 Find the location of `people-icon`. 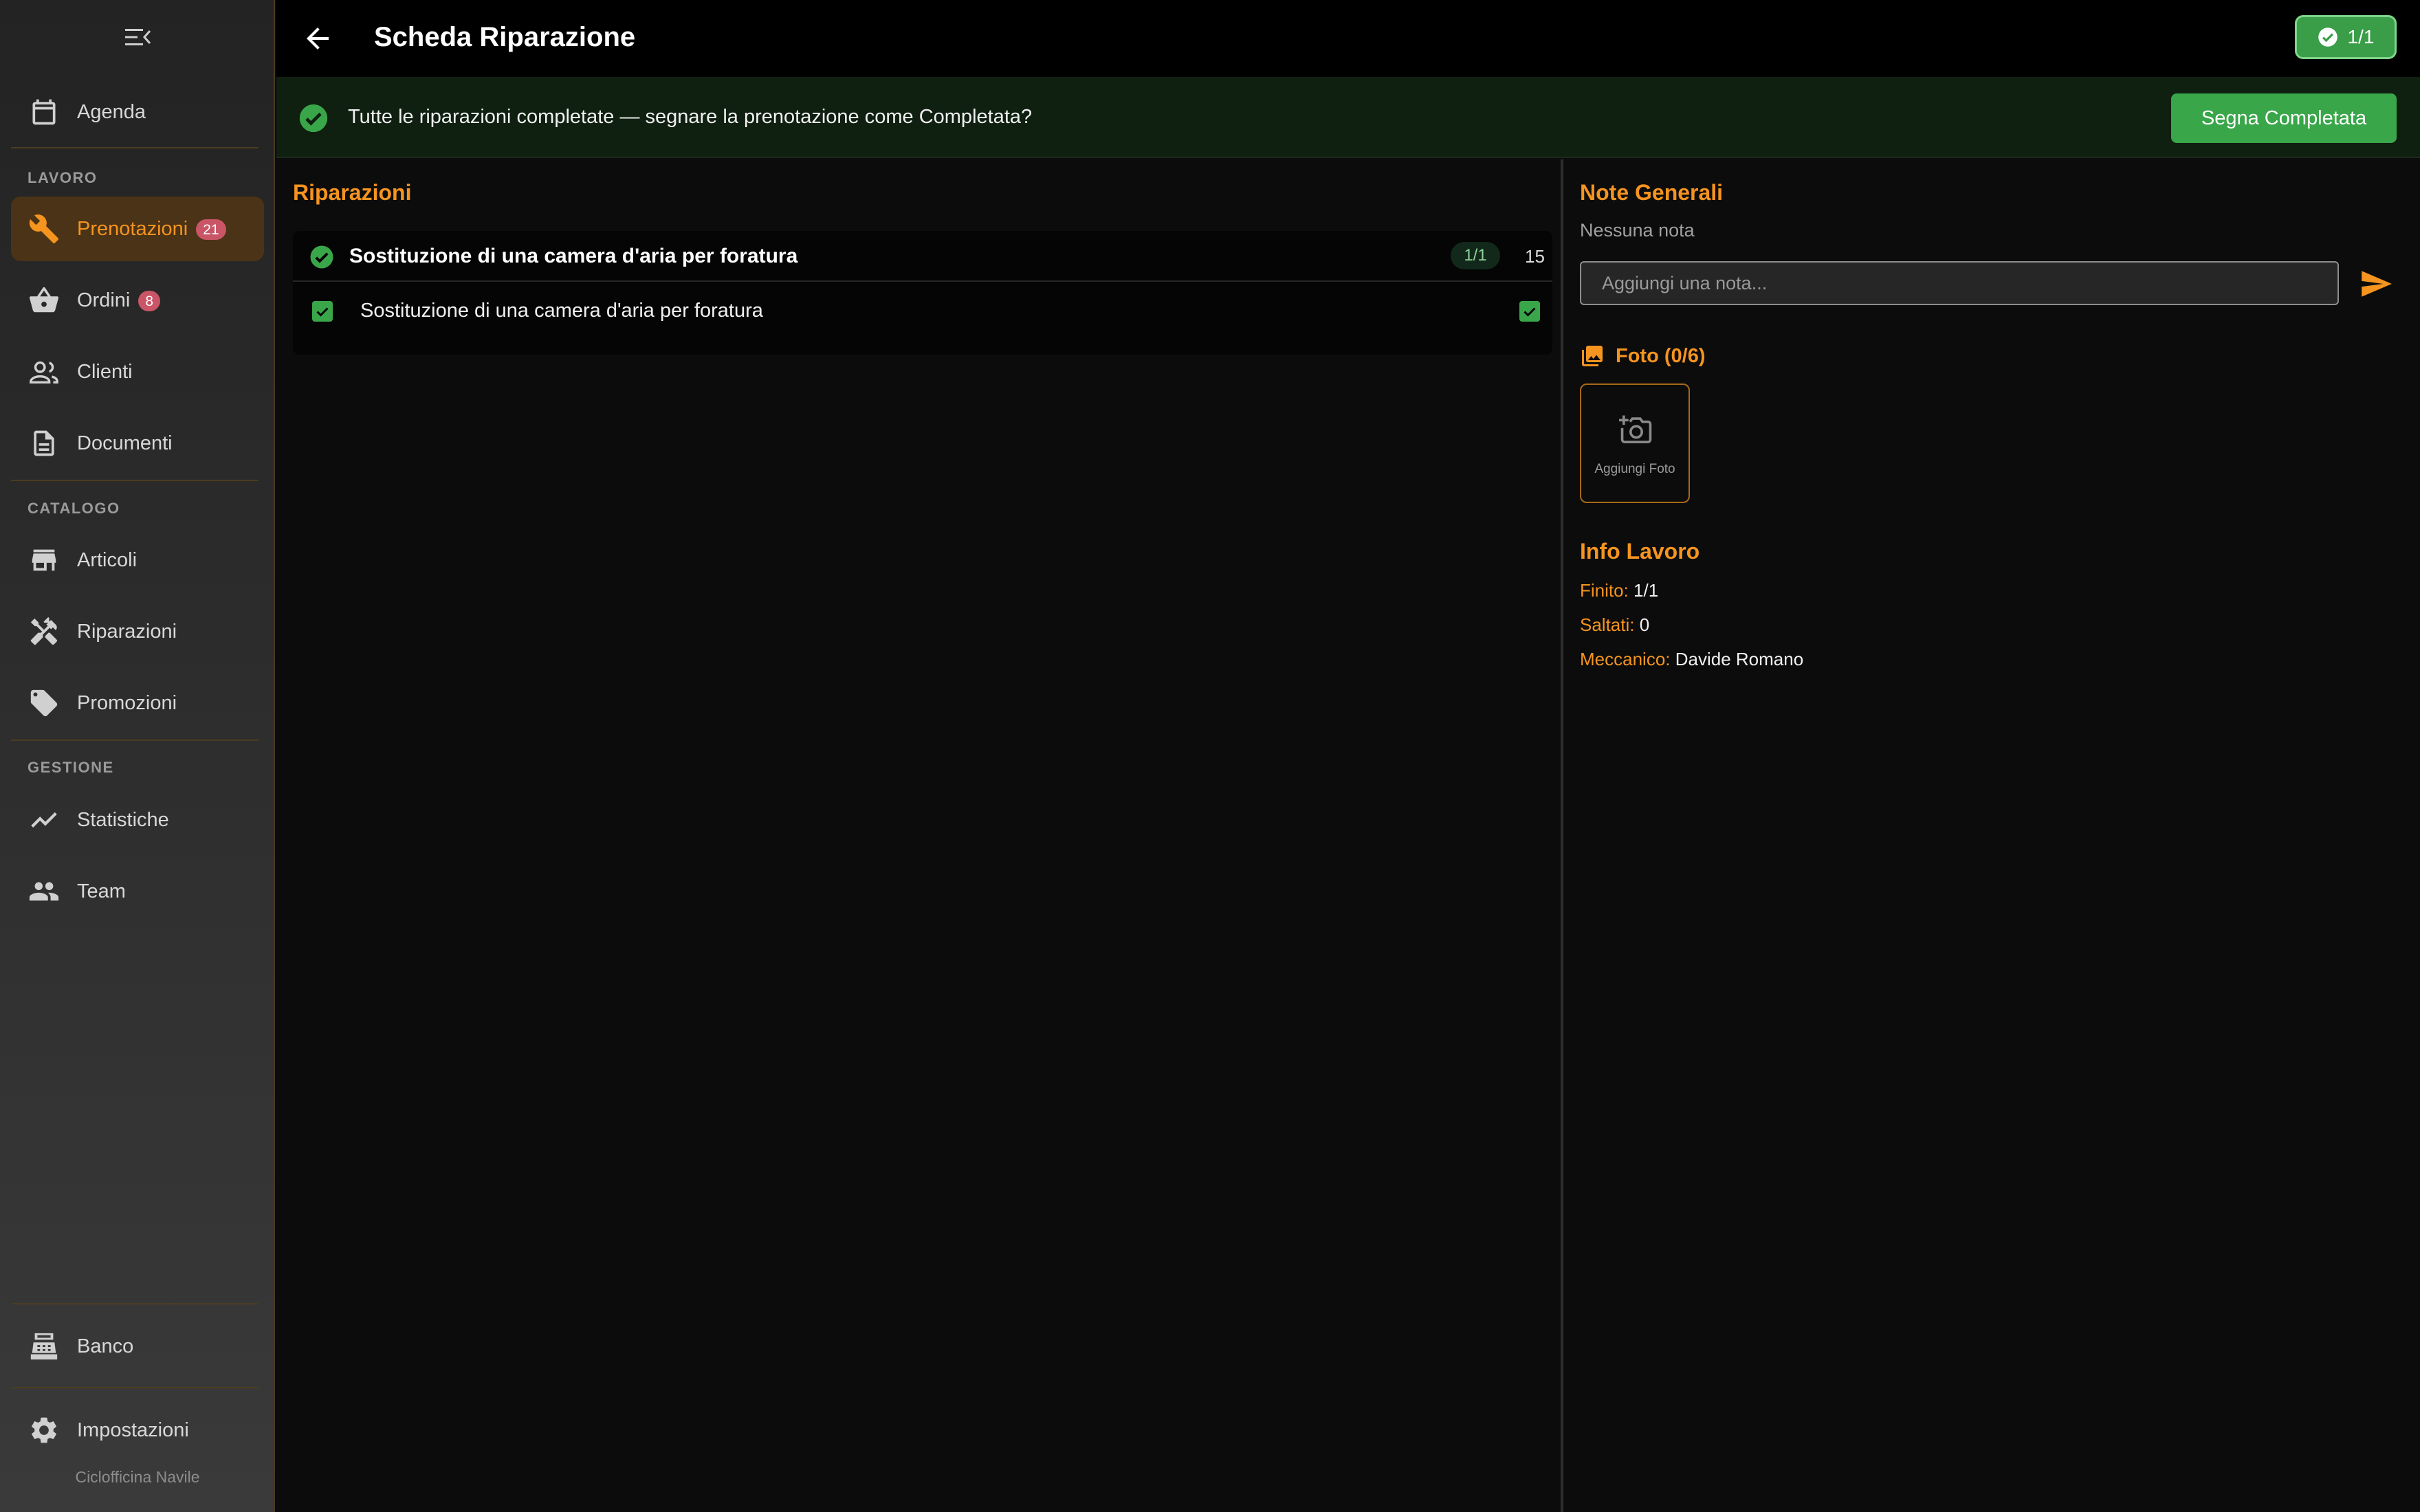

people-icon is located at coordinates (44, 372).